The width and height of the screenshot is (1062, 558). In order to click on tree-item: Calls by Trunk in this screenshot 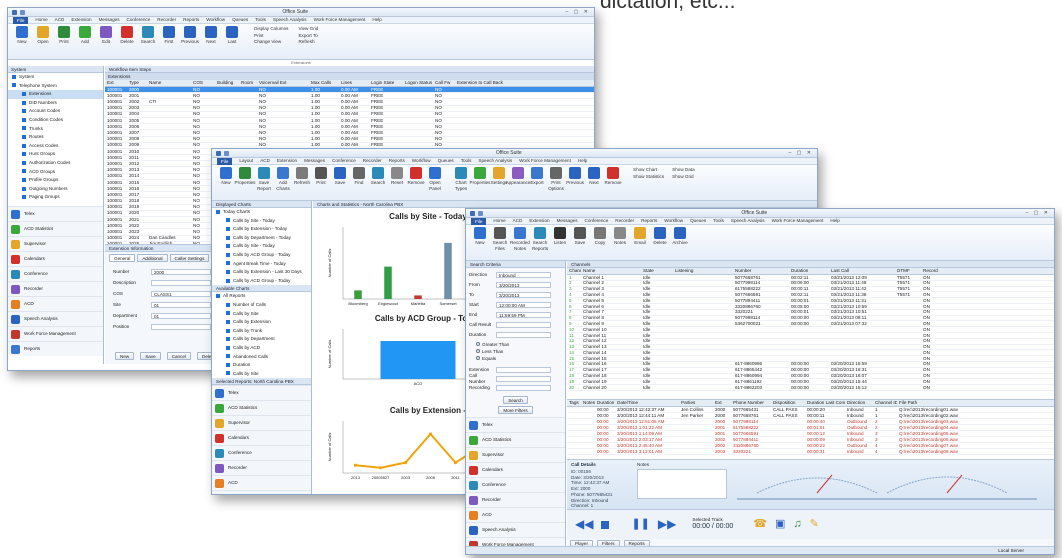, I will do `click(261, 331)`.